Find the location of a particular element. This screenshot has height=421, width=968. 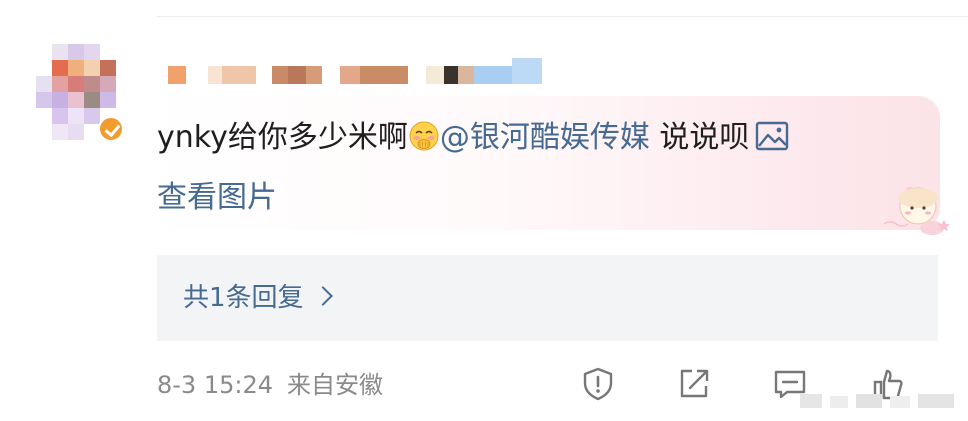

verified-badge-icon is located at coordinates (111, 129).